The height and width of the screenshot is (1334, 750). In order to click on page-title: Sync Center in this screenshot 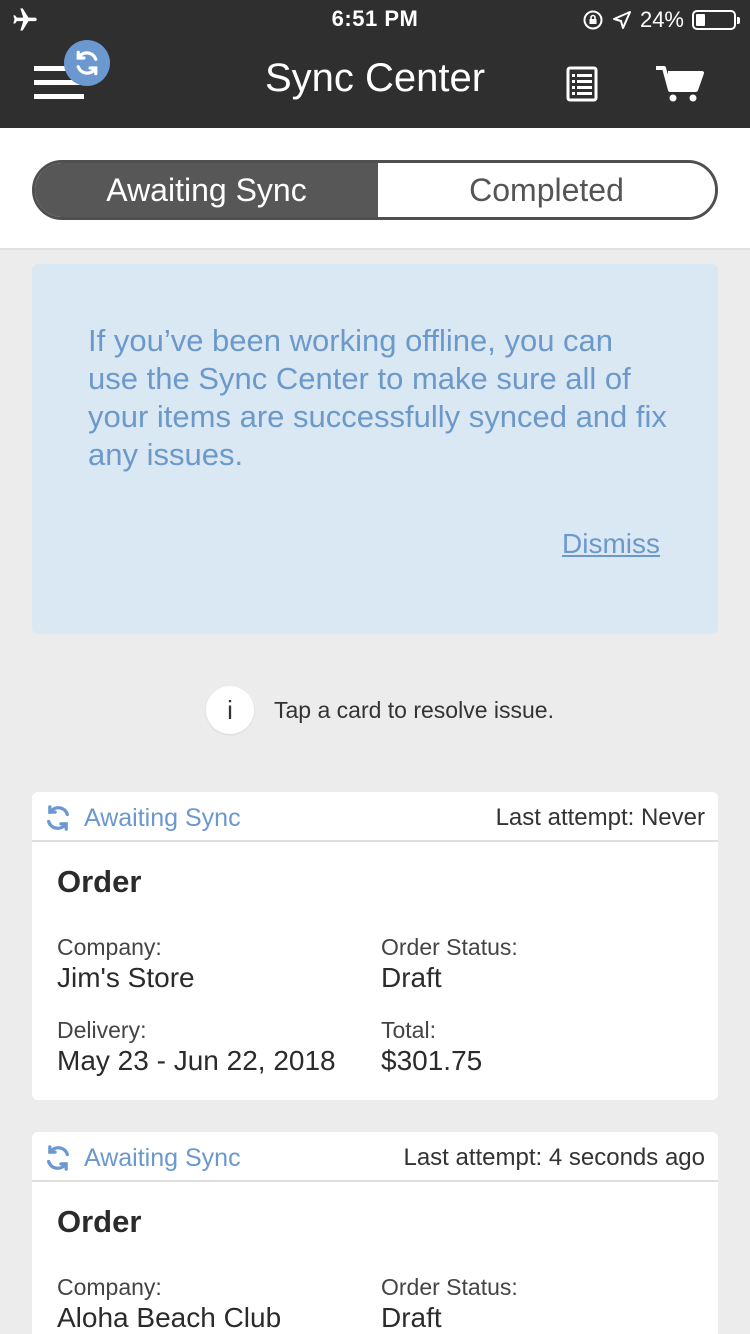, I will do `click(375, 78)`.